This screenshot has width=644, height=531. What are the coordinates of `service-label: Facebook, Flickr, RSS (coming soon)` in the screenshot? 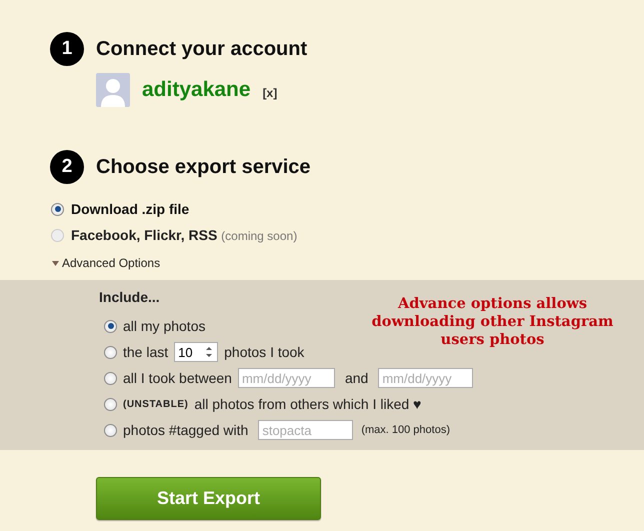 It's located at (184, 235).